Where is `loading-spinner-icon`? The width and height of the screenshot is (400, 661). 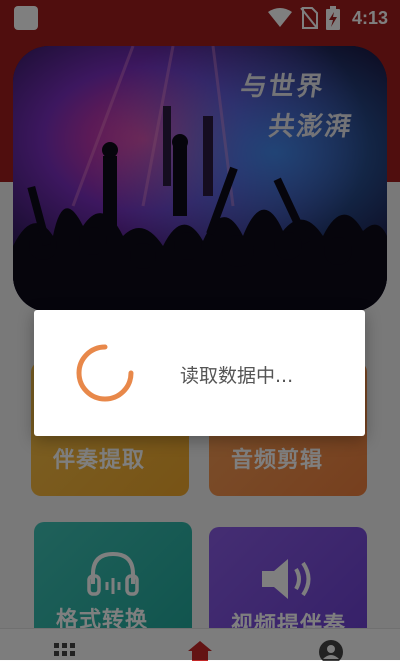
loading-spinner-icon is located at coordinates (105, 373).